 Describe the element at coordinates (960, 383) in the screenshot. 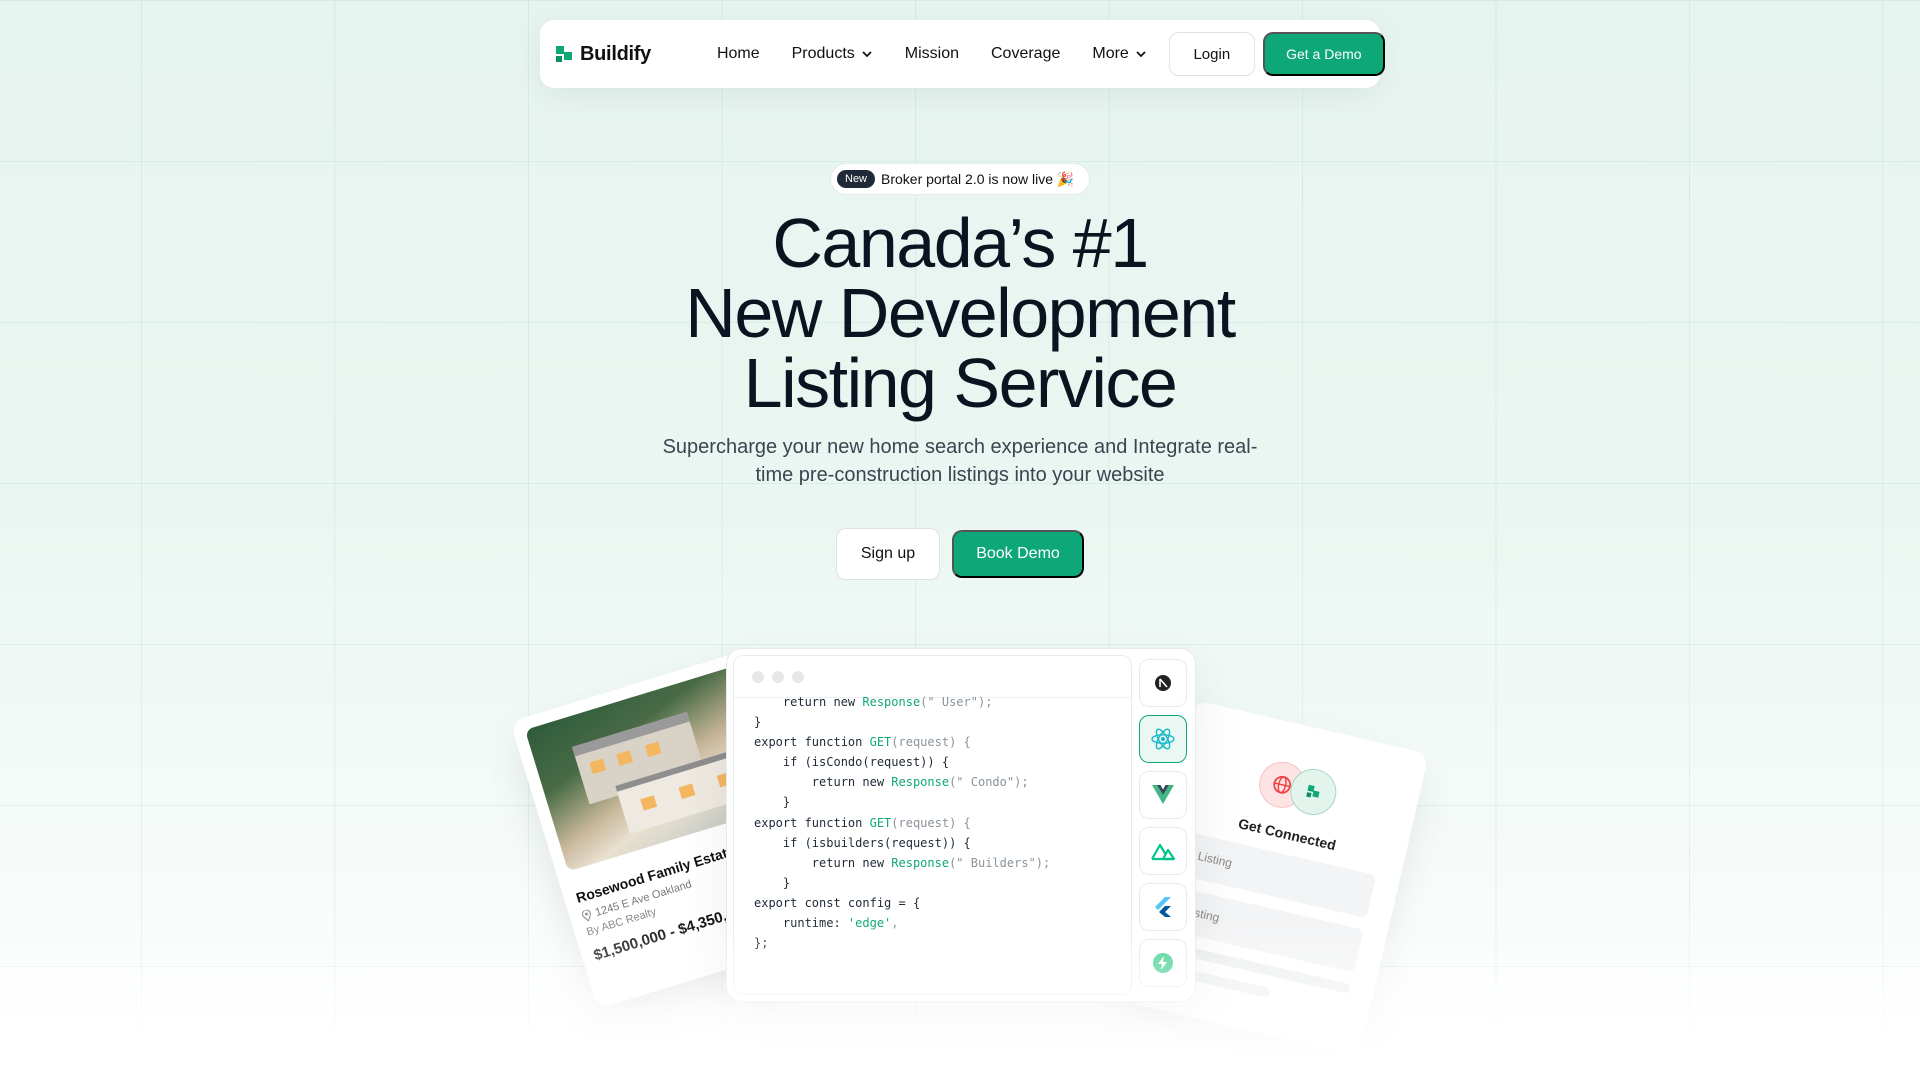

I see `hero-title-line: Listing Service` at that location.